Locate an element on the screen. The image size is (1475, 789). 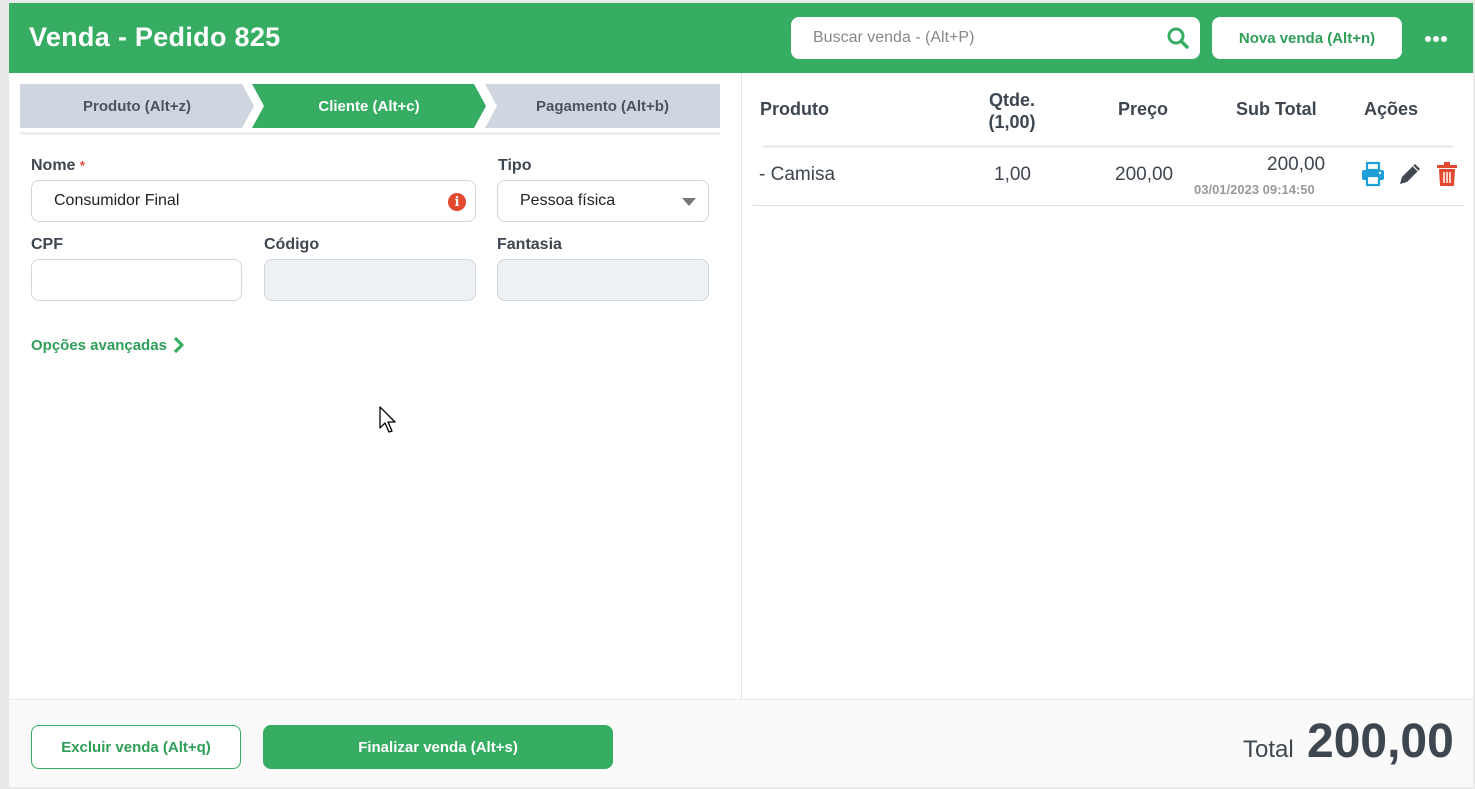
fantasia-label: Fantasia is located at coordinates (529, 244).